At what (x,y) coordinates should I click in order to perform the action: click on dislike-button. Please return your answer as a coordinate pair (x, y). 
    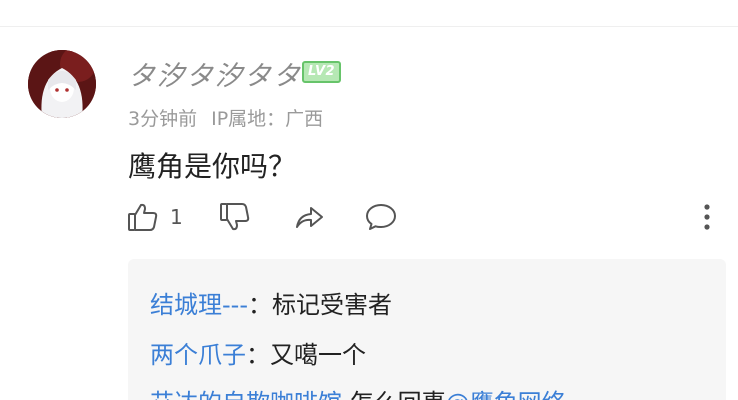
    Looking at the image, I should click on (235, 217).